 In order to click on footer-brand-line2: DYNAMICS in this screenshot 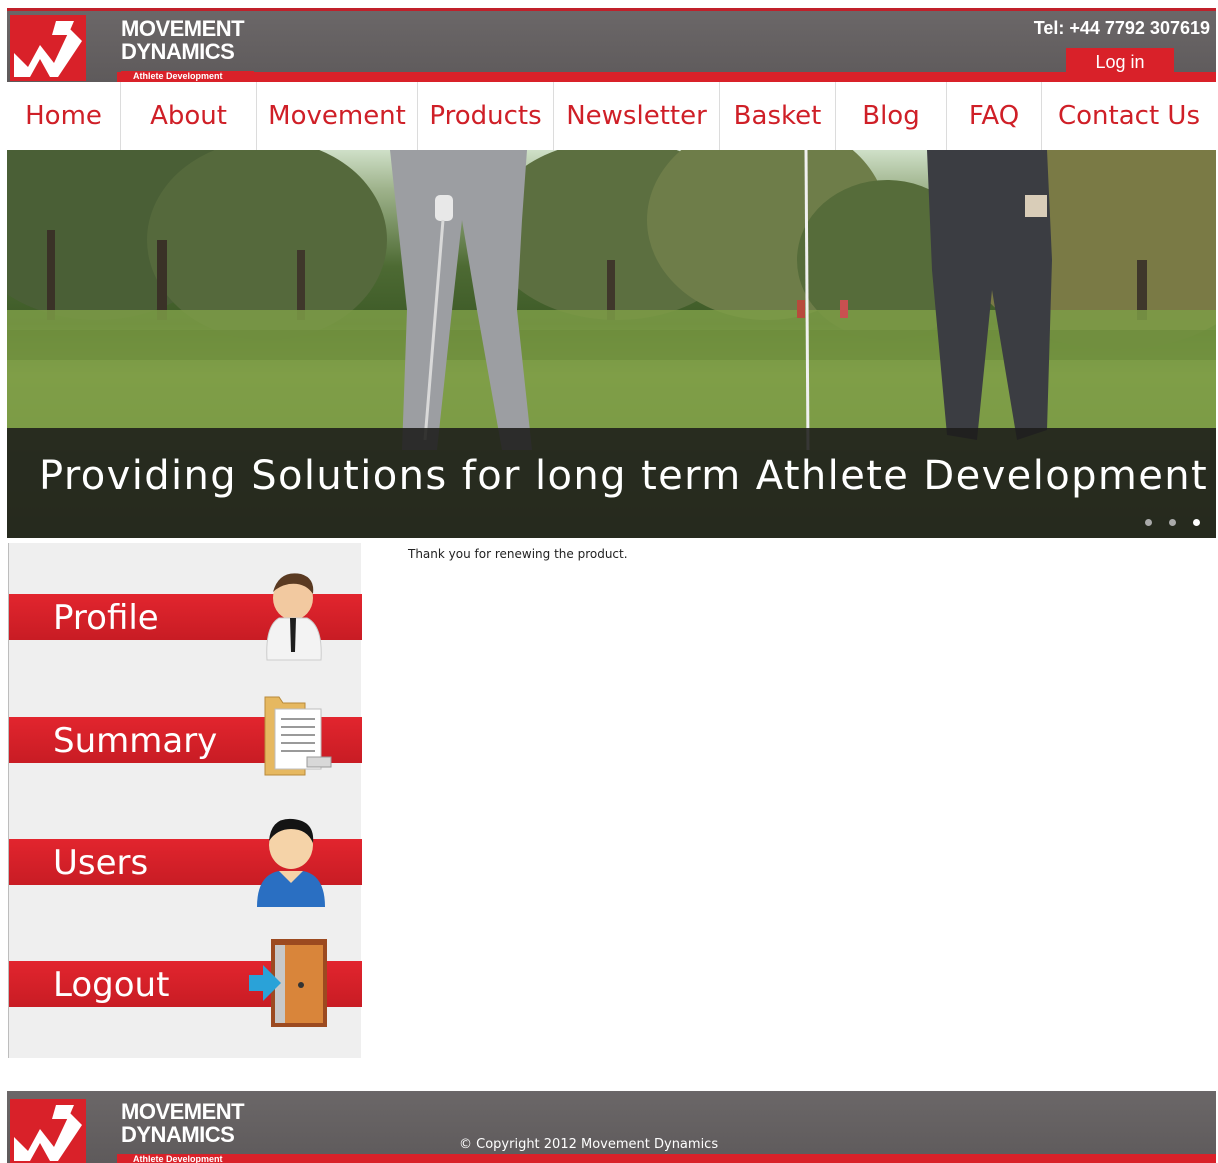, I will do `click(178, 1134)`.